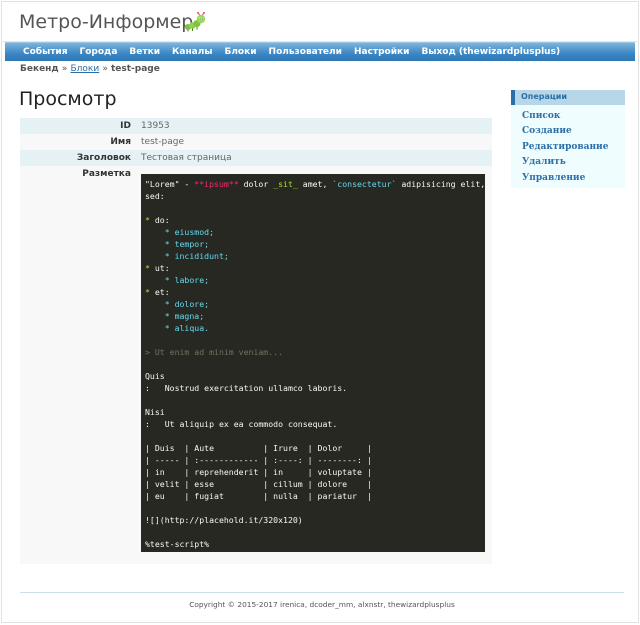 This screenshot has height=625, width=640. I want to click on detail-row-id: ID 13953, so click(256, 126).